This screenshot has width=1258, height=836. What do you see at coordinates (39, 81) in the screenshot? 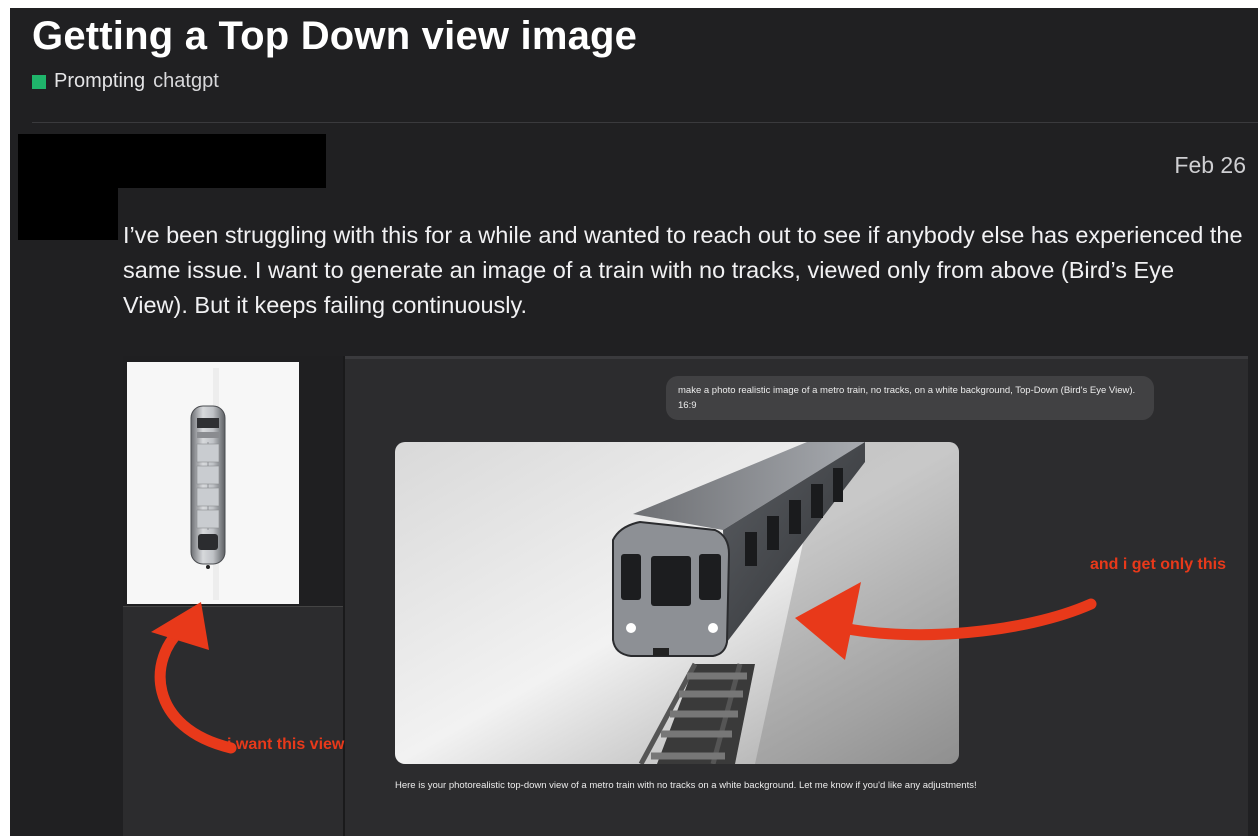
I see `category-color-badge` at bounding box center [39, 81].